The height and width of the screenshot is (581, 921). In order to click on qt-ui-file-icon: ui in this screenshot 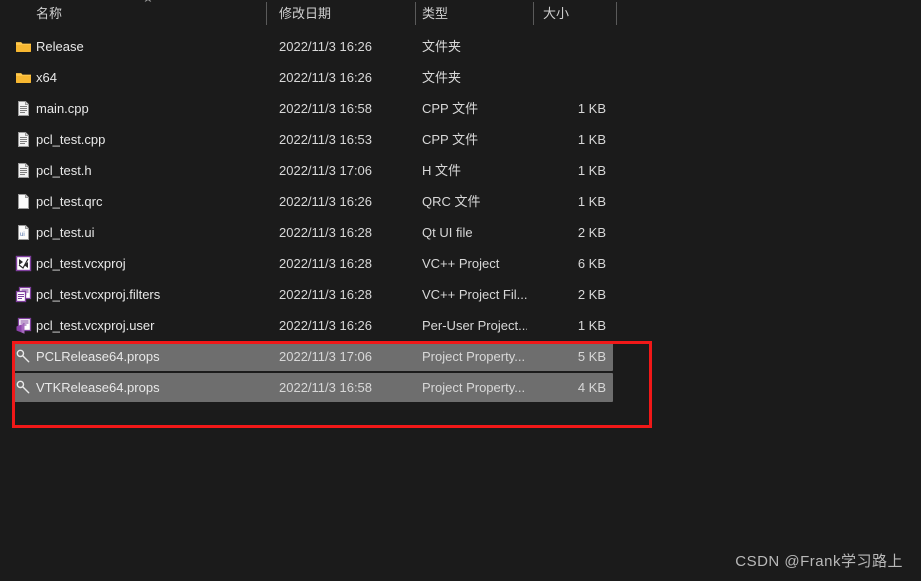, I will do `click(23, 232)`.